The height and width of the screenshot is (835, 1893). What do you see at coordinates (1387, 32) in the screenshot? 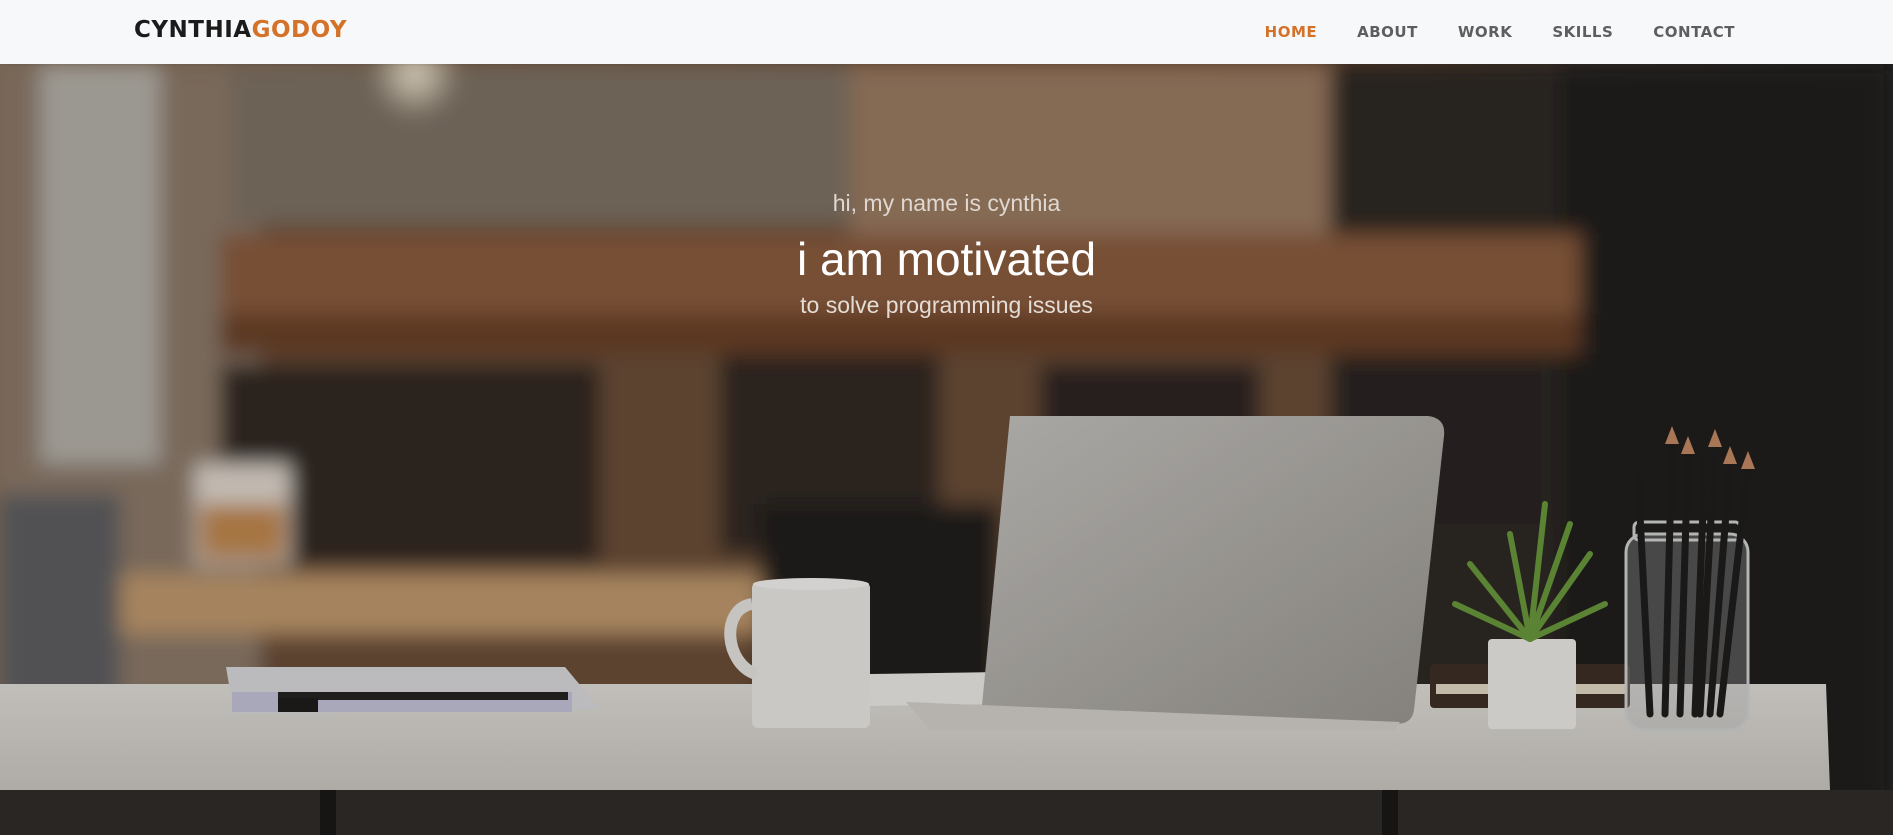
I see `nav-about: ABOUT` at bounding box center [1387, 32].